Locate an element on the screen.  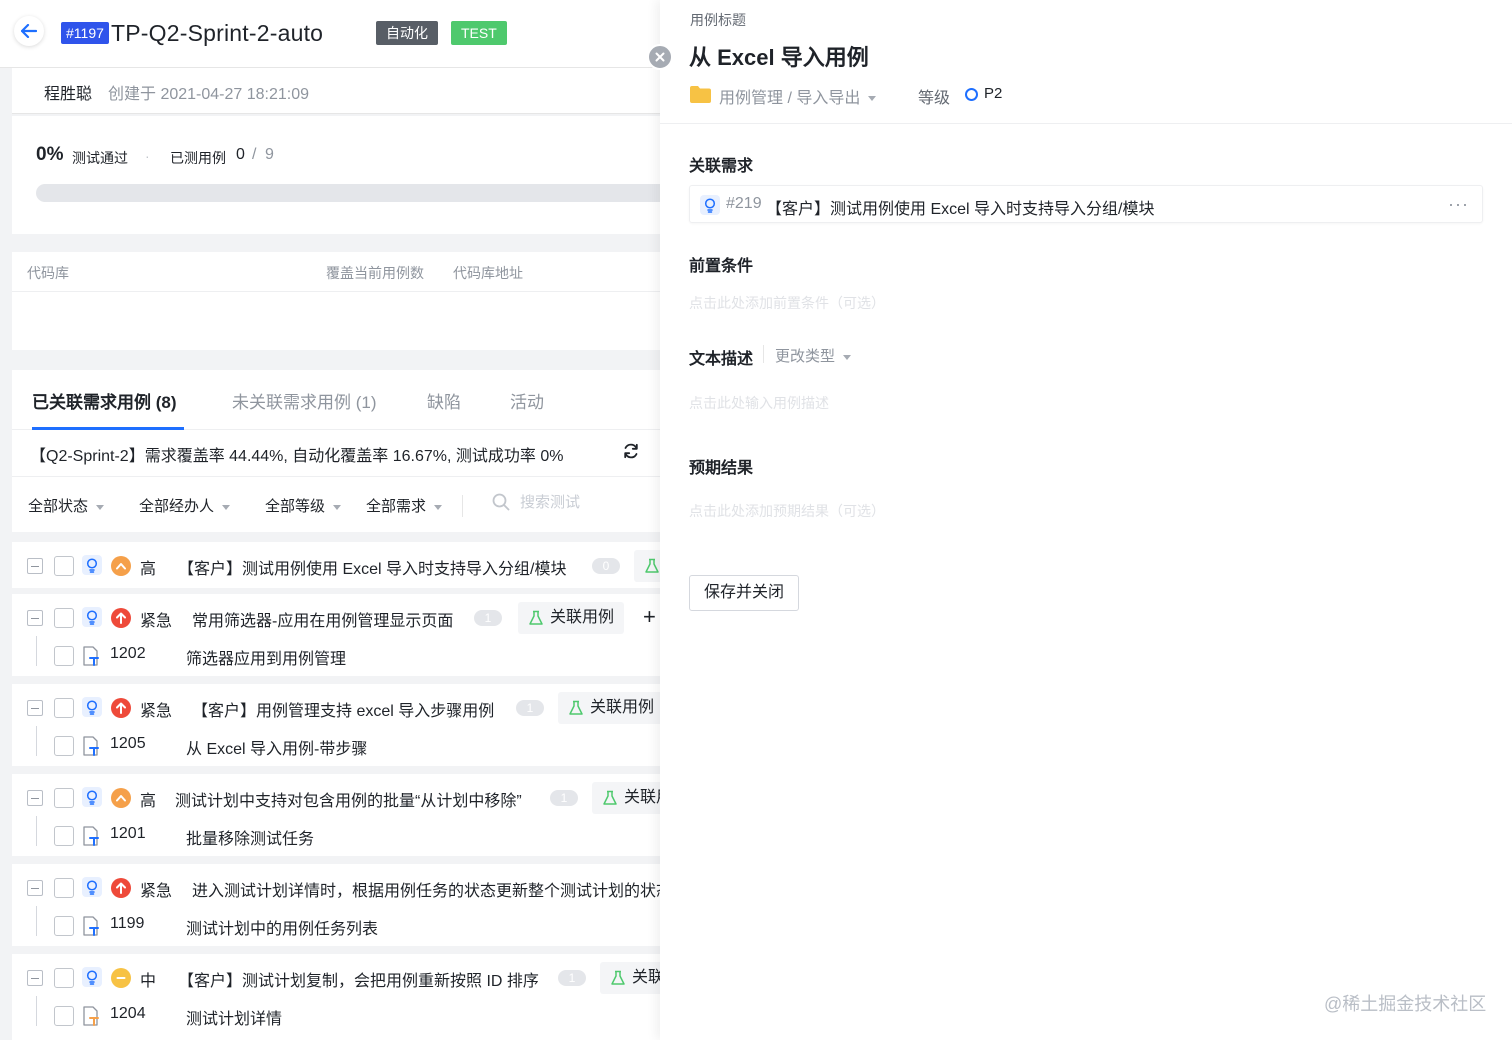
filter-requirement: 全部需求 is located at coordinates (404, 505).